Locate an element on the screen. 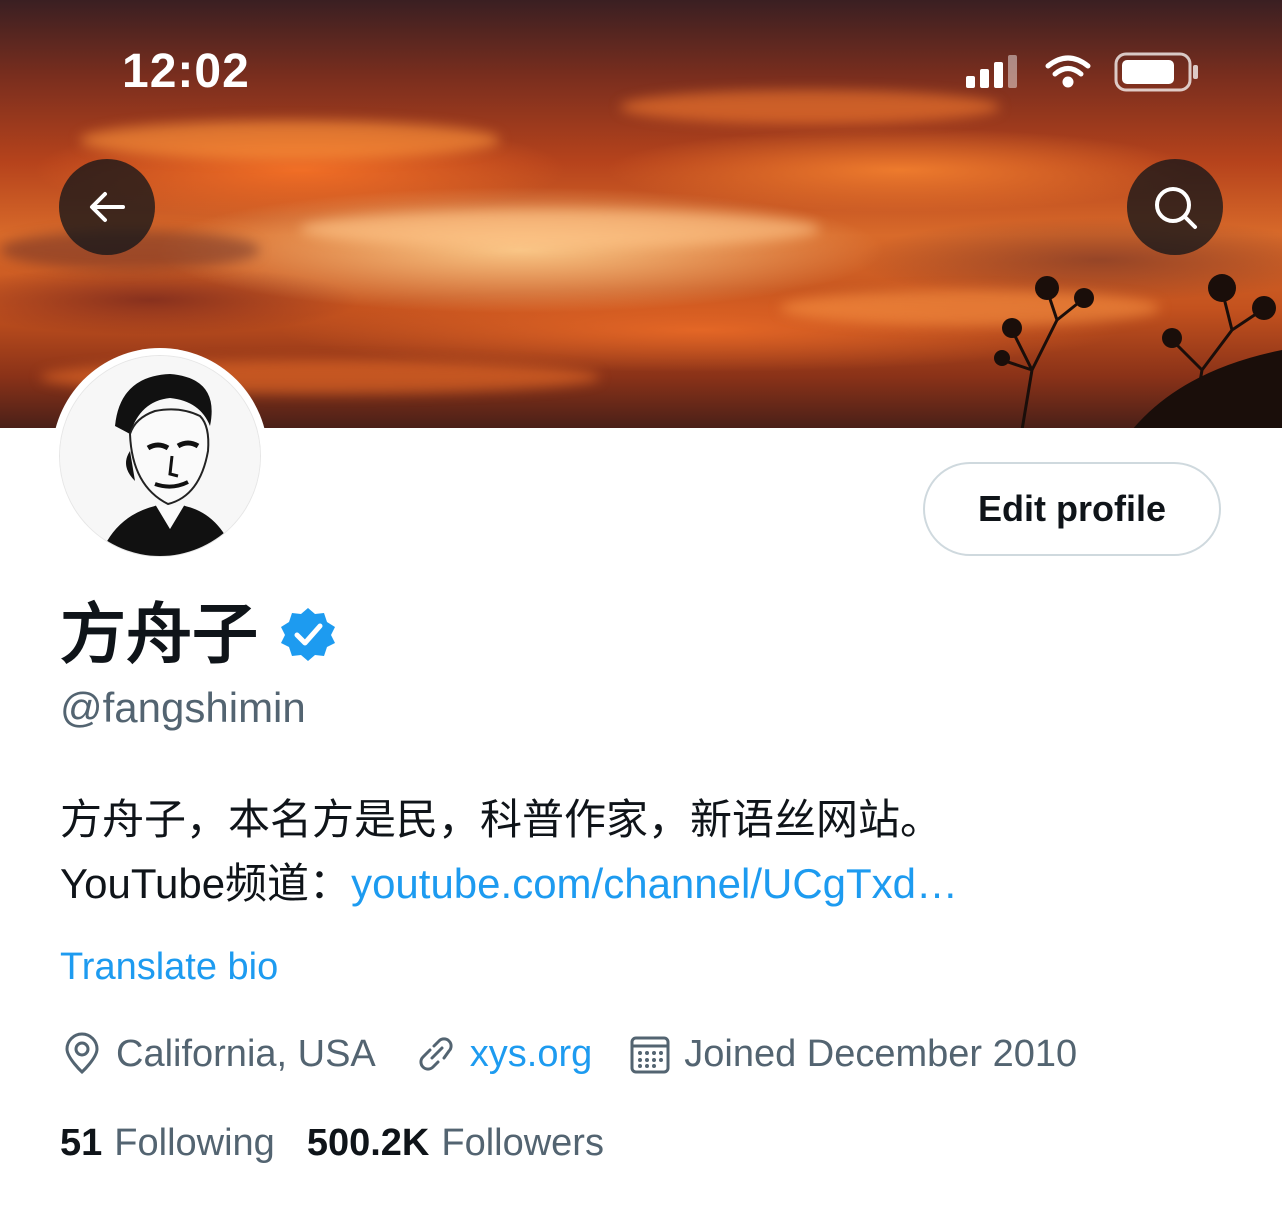 The width and height of the screenshot is (1282, 1226). battery-icon is located at coordinates (1156, 72).